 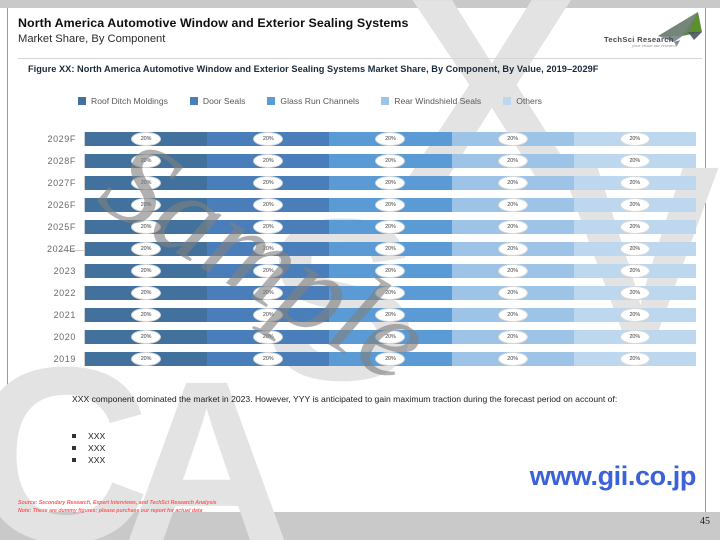 I want to click on chart-row: 2026F 20% 20% 20% 20% 20%, so click(x=360, y=205).